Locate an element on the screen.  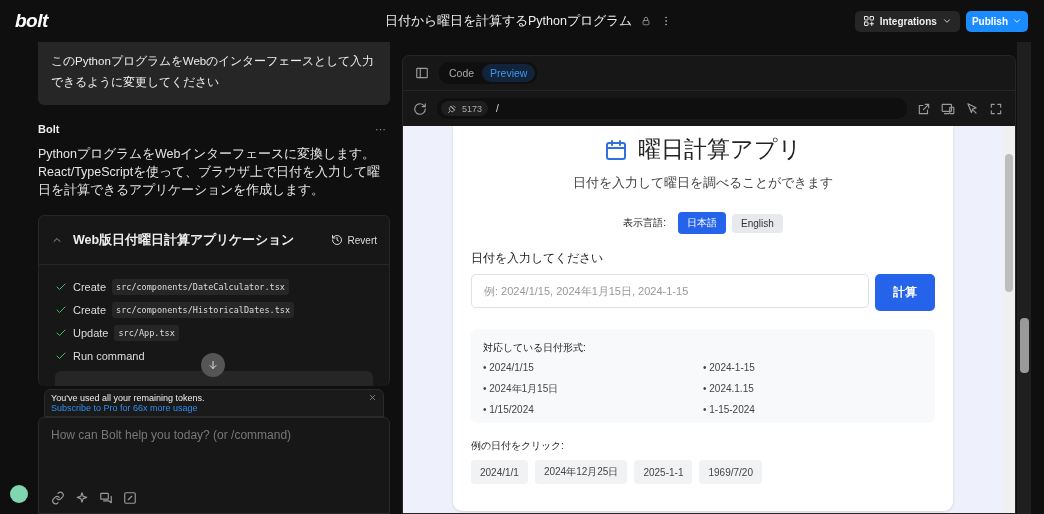
fullscreen-icon is located at coordinates (996, 108).